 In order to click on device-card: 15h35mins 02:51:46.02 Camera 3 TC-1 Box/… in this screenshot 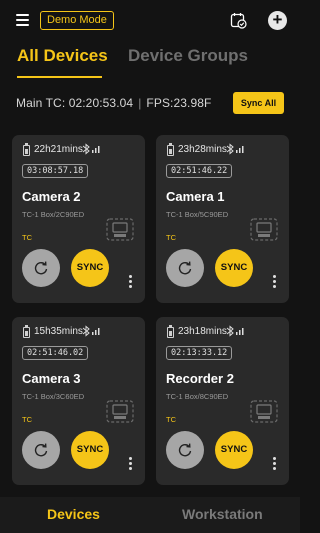, I will do `click(78, 401)`.